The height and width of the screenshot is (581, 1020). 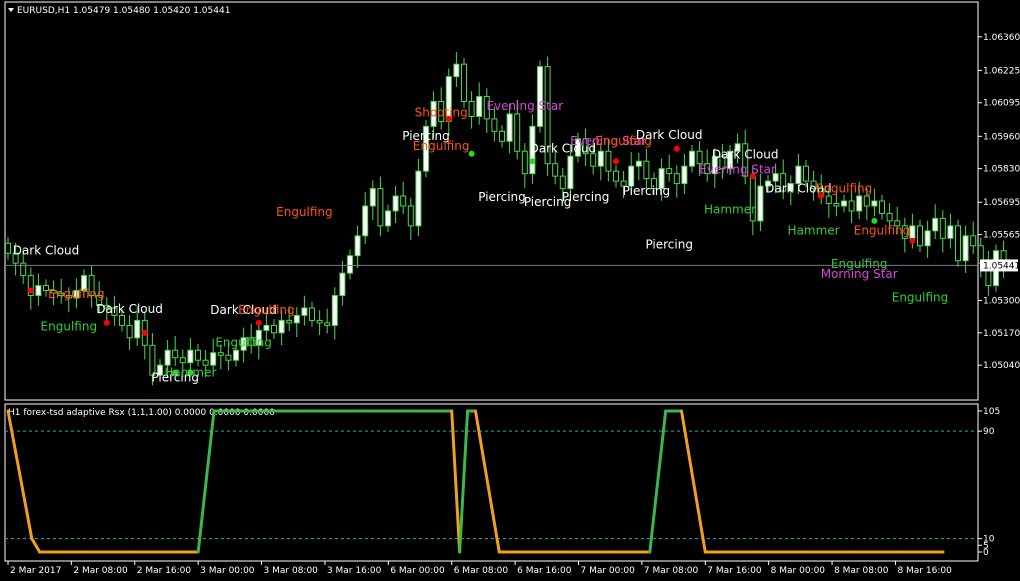 I want to click on price-tick-label: 1.05830, so click(x=1001, y=170).